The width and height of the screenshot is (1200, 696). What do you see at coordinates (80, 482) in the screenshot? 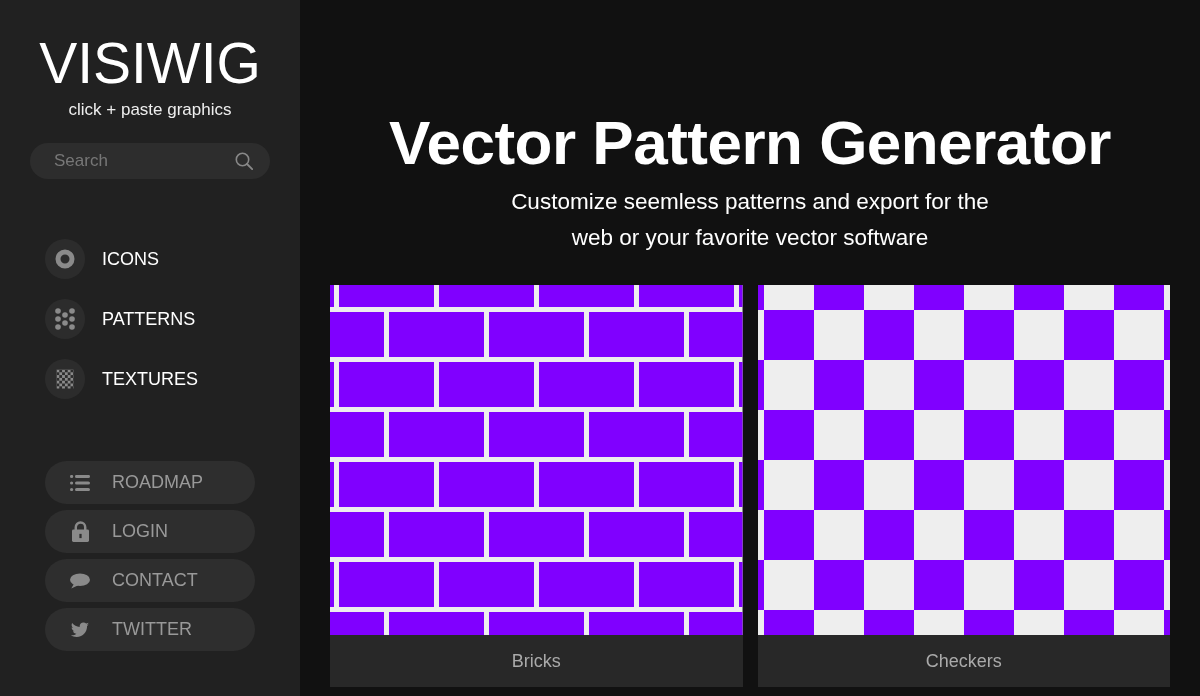
I see `list-icon` at bounding box center [80, 482].